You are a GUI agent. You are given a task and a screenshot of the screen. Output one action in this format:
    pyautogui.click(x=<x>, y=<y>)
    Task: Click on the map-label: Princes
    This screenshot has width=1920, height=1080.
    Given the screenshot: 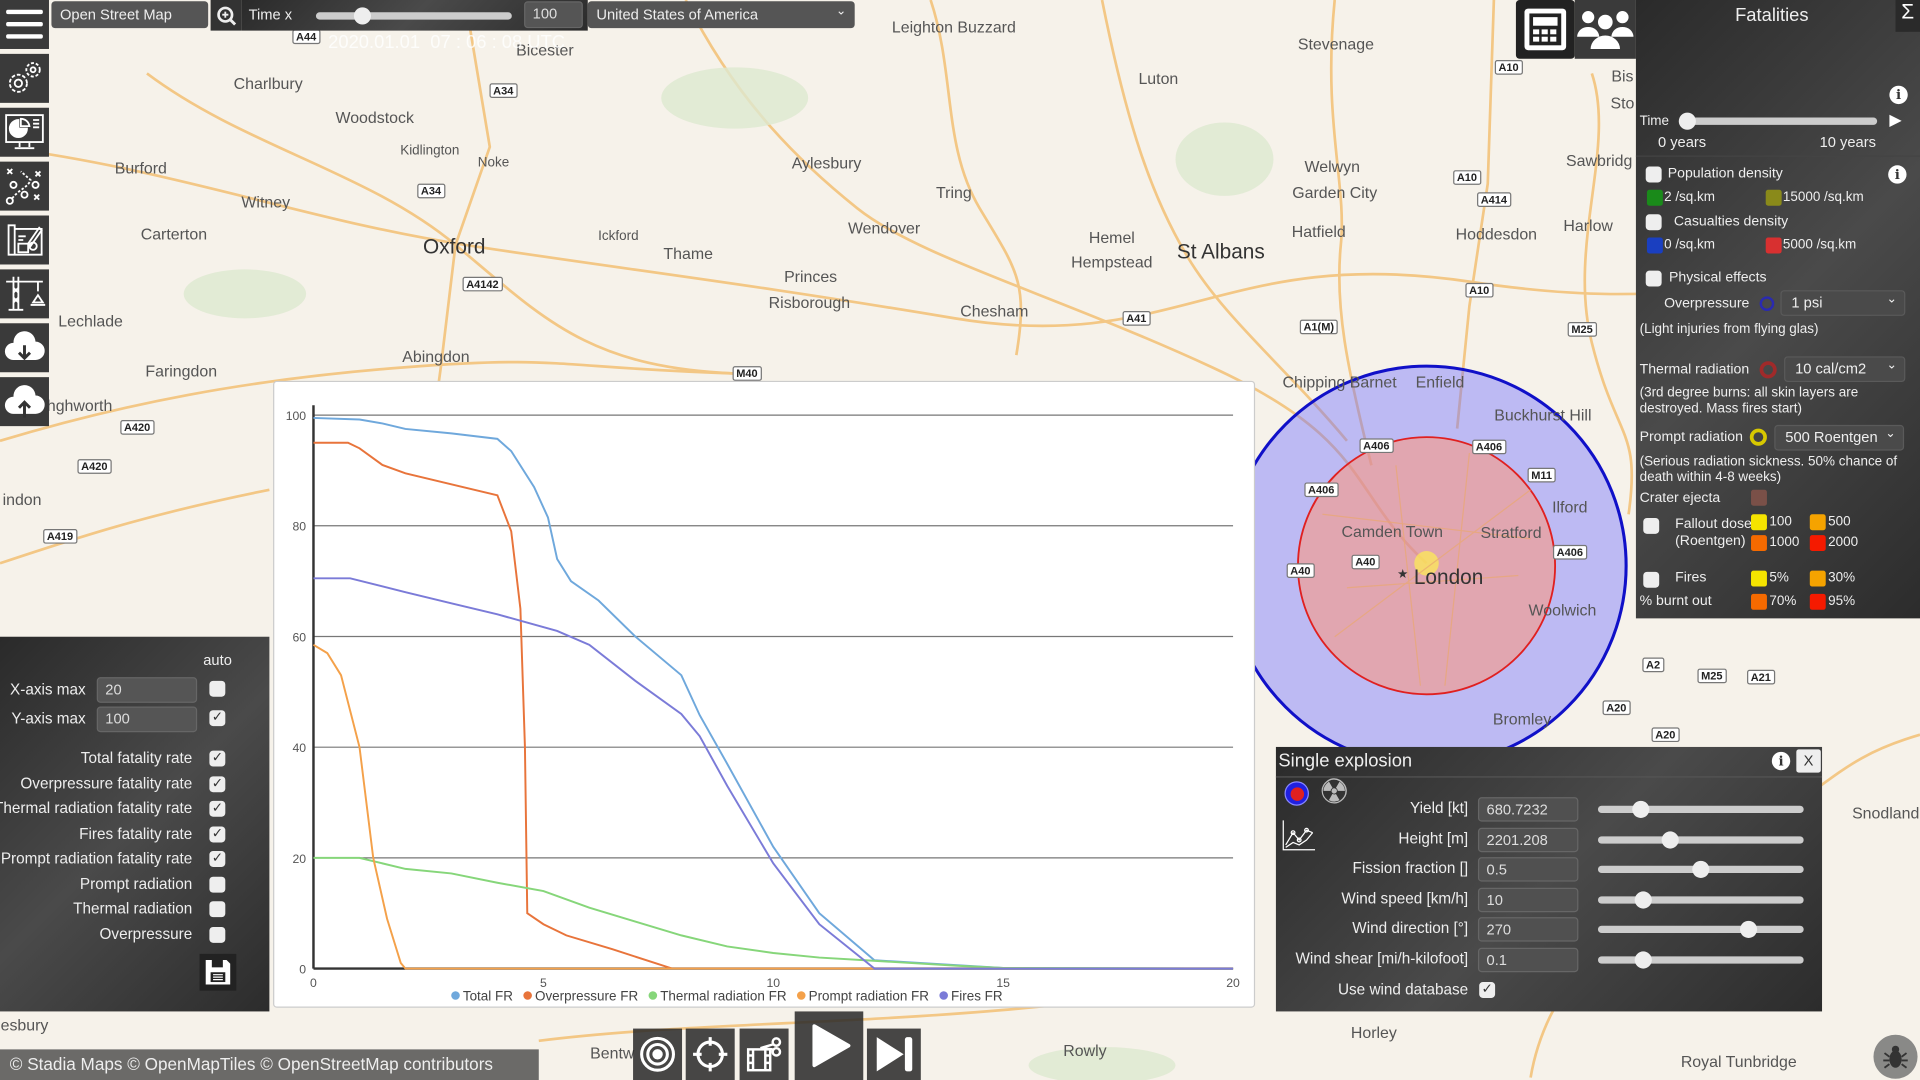 What is the action you would take?
    pyautogui.click(x=811, y=276)
    